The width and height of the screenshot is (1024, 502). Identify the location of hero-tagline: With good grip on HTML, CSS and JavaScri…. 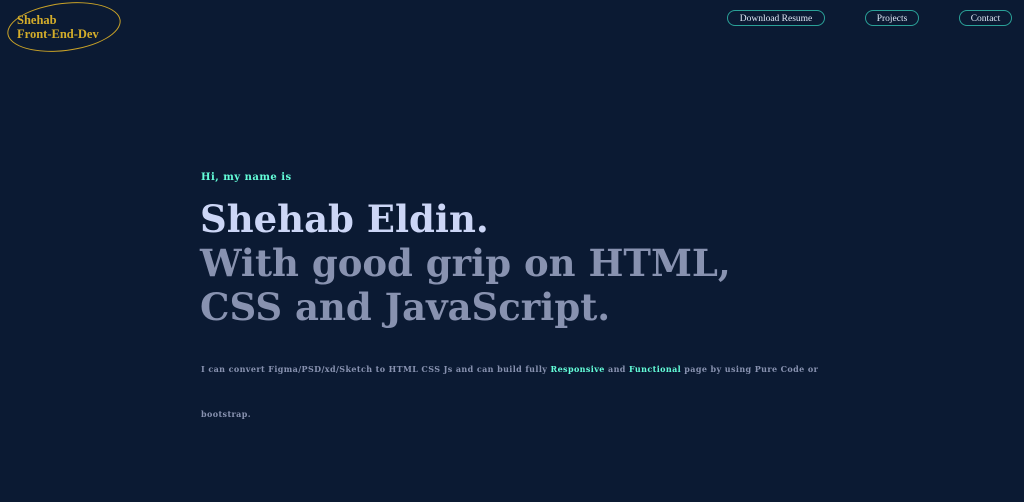
(465, 285).